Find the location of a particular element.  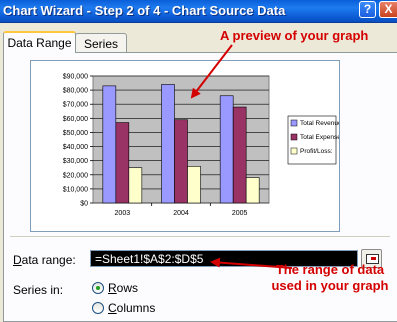

legend-label: Profit/Loss: is located at coordinates (316, 151).